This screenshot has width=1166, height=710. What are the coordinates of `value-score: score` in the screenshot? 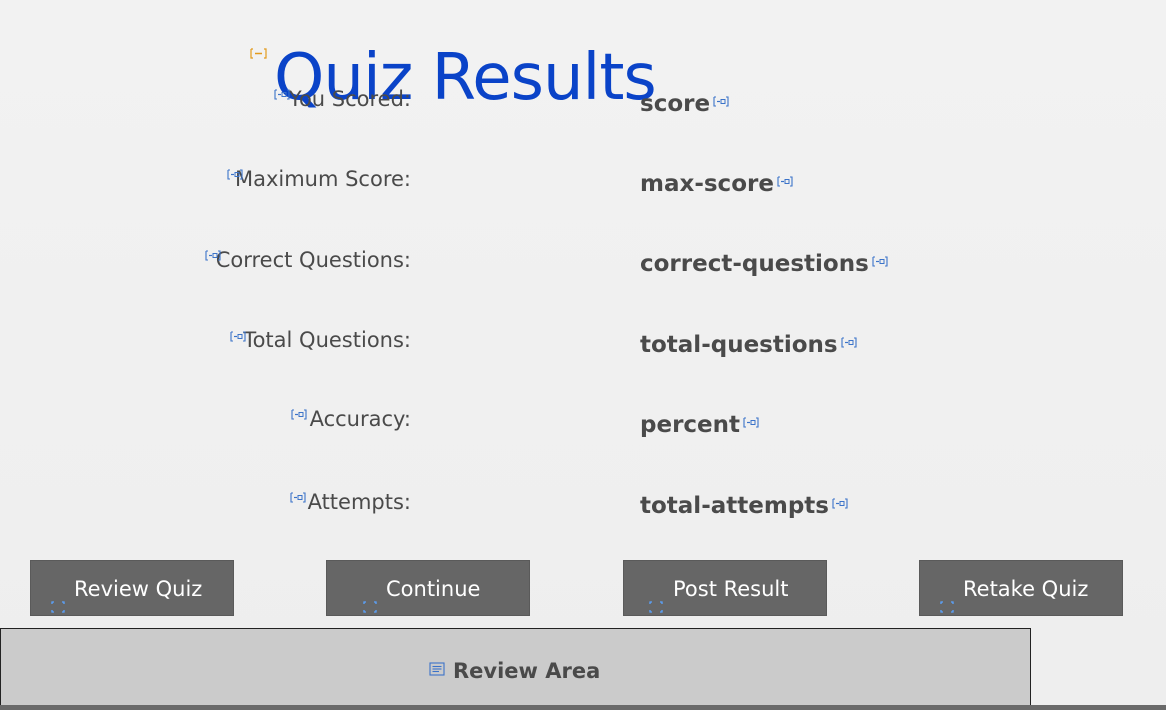 It's located at (684, 102).